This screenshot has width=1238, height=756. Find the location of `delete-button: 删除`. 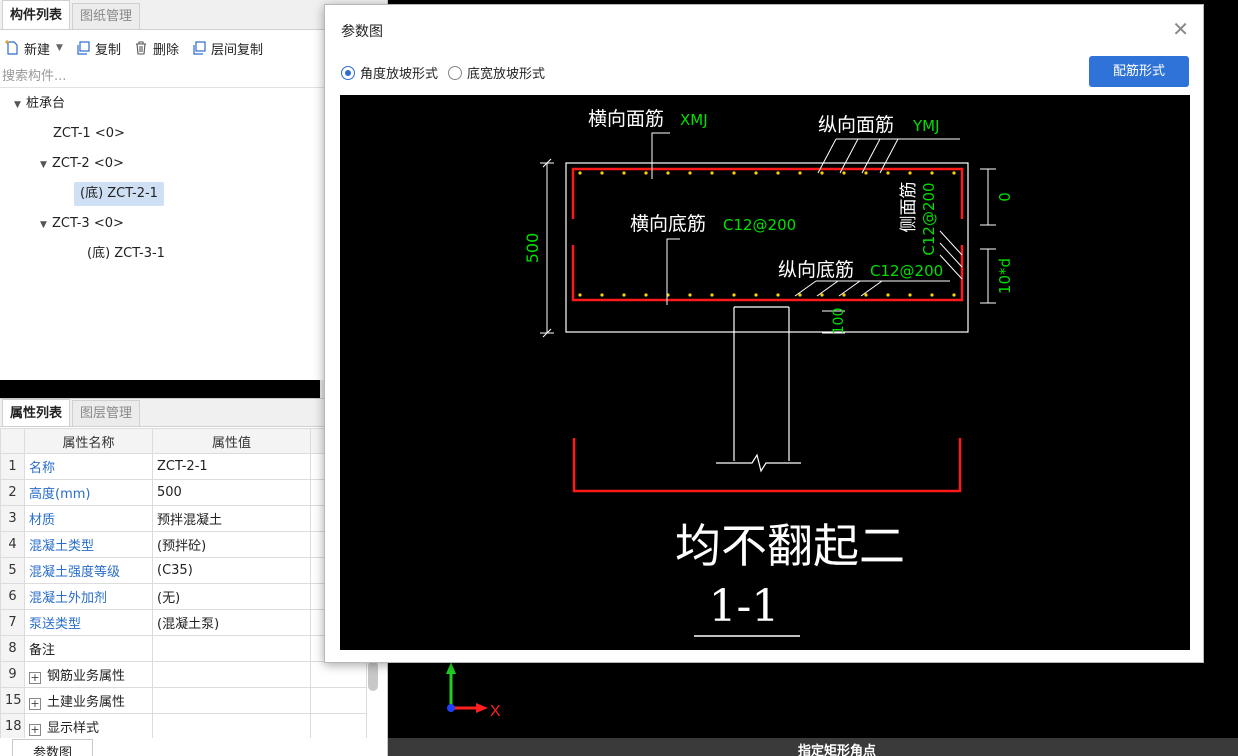

delete-button: 删除 is located at coordinates (156, 48).